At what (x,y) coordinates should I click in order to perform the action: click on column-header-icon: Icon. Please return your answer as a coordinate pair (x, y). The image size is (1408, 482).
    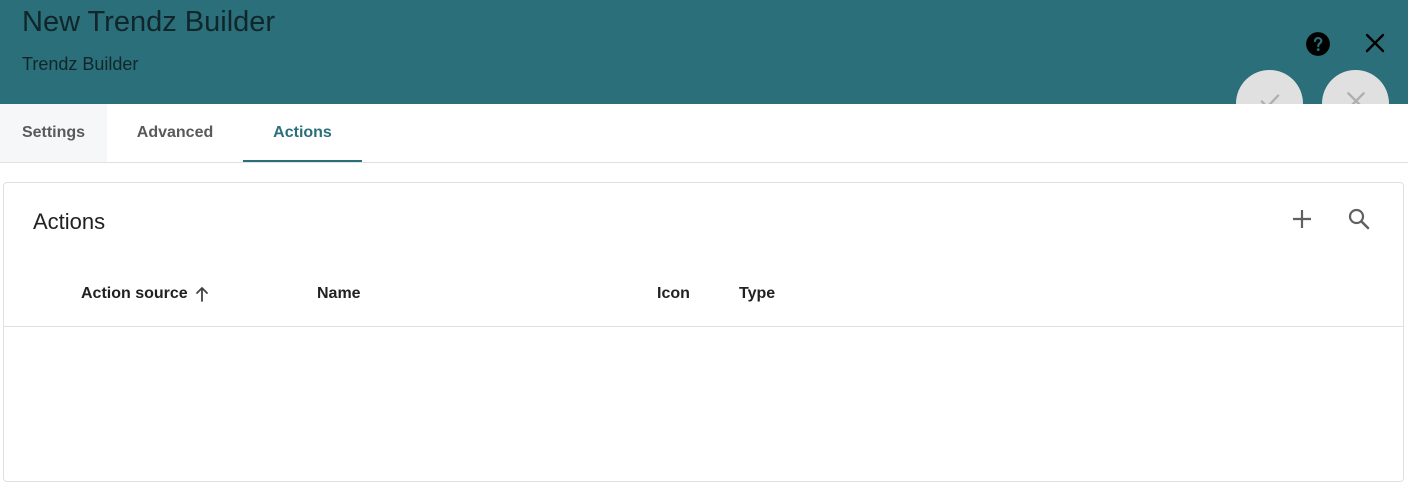
    Looking at the image, I should click on (673, 294).